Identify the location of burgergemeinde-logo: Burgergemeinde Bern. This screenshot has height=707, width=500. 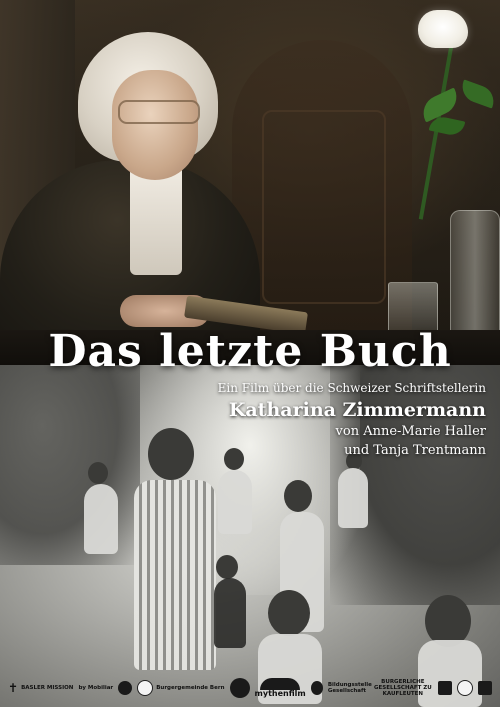
(180, 687).